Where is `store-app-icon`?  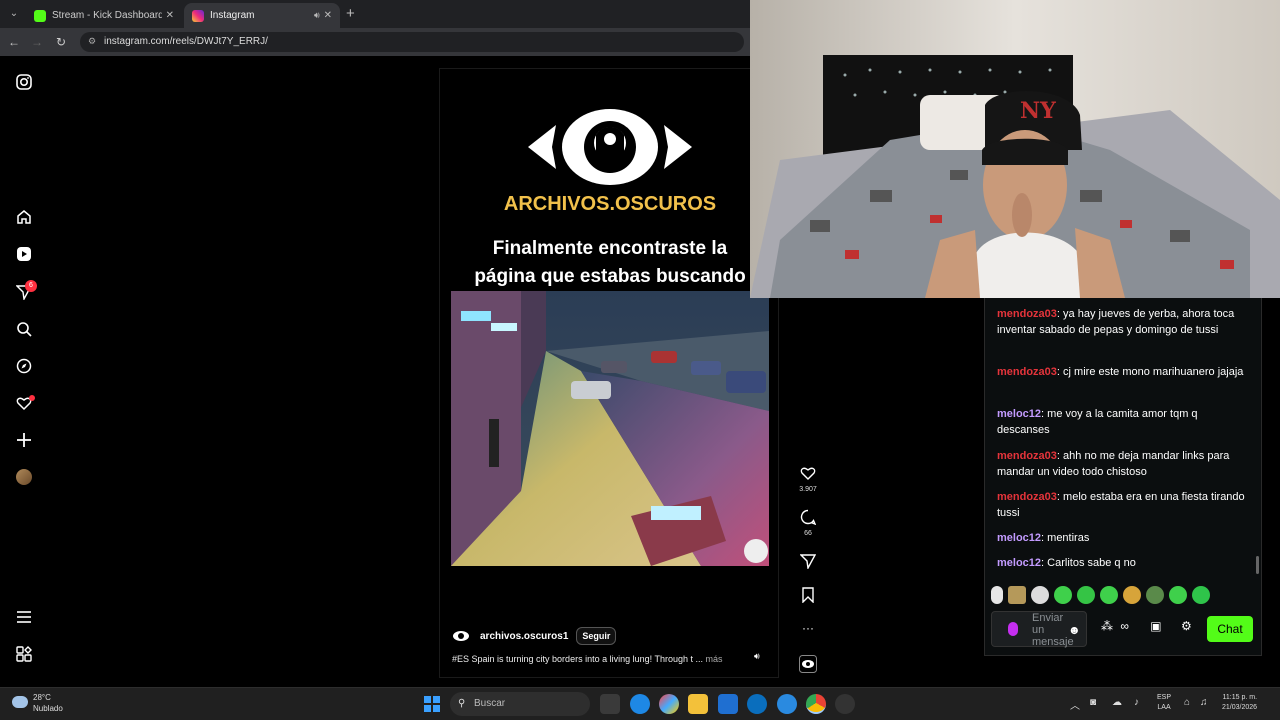 store-app-icon is located at coordinates (728, 704).